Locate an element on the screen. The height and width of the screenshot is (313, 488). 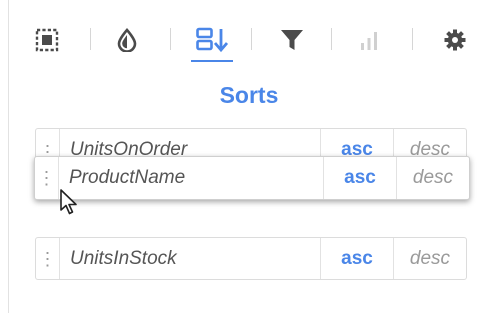
filter-icon is located at coordinates (292, 40).